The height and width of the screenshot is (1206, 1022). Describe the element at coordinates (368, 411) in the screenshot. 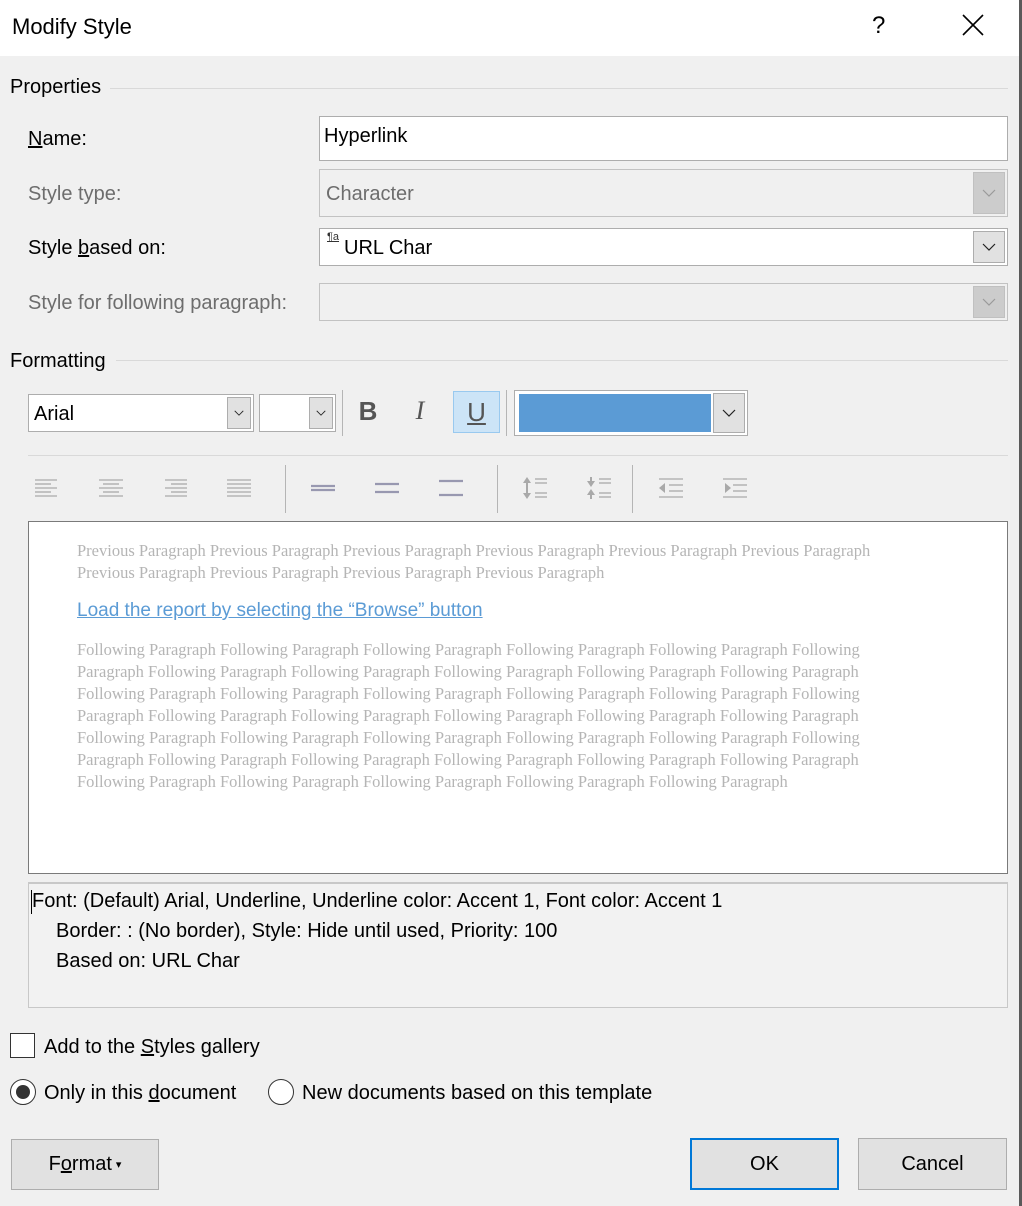

I see `bold-button: B` at that location.